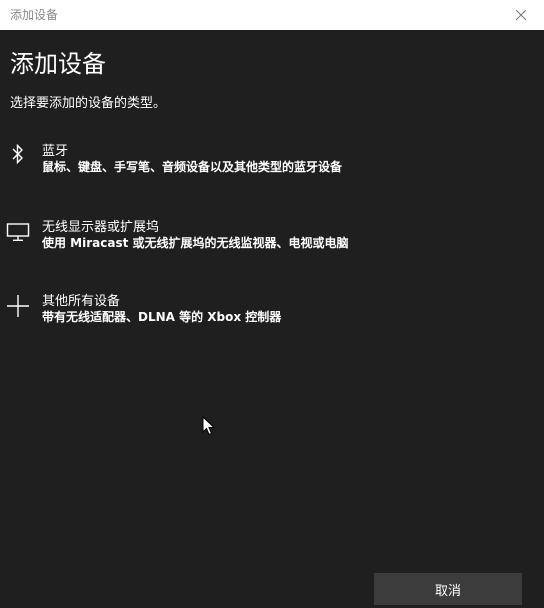 Image resolution: width=544 pixels, height=608 pixels. I want to click on plus-icon, so click(18, 306).